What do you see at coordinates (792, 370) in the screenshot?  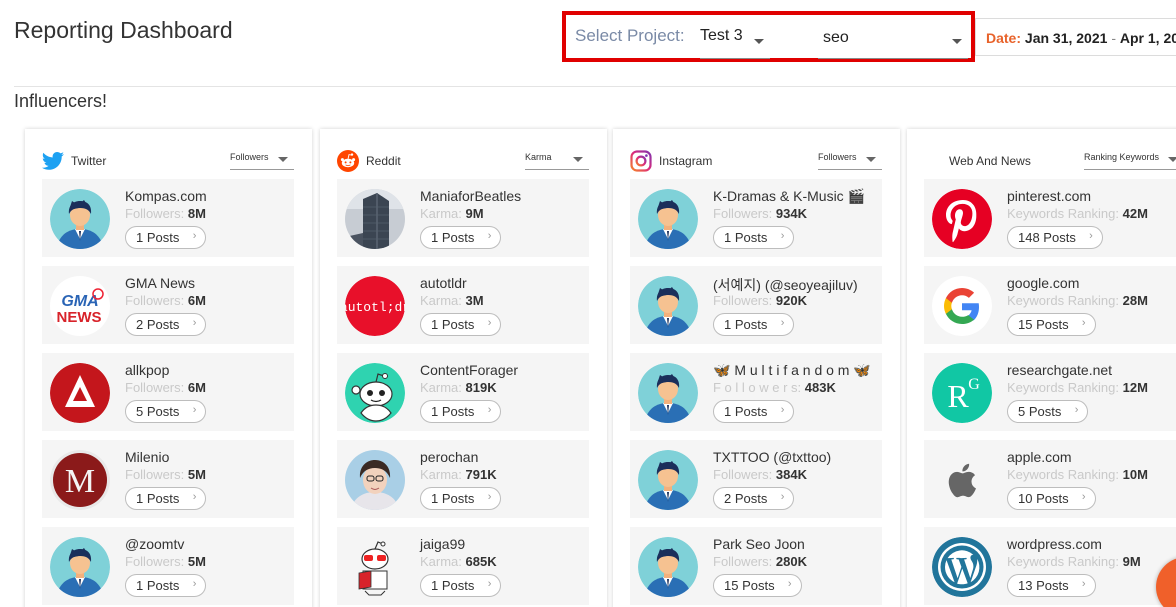 I see `influencer-name: 🦋 M u l t i f a n d o m 🦋` at bounding box center [792, 370].